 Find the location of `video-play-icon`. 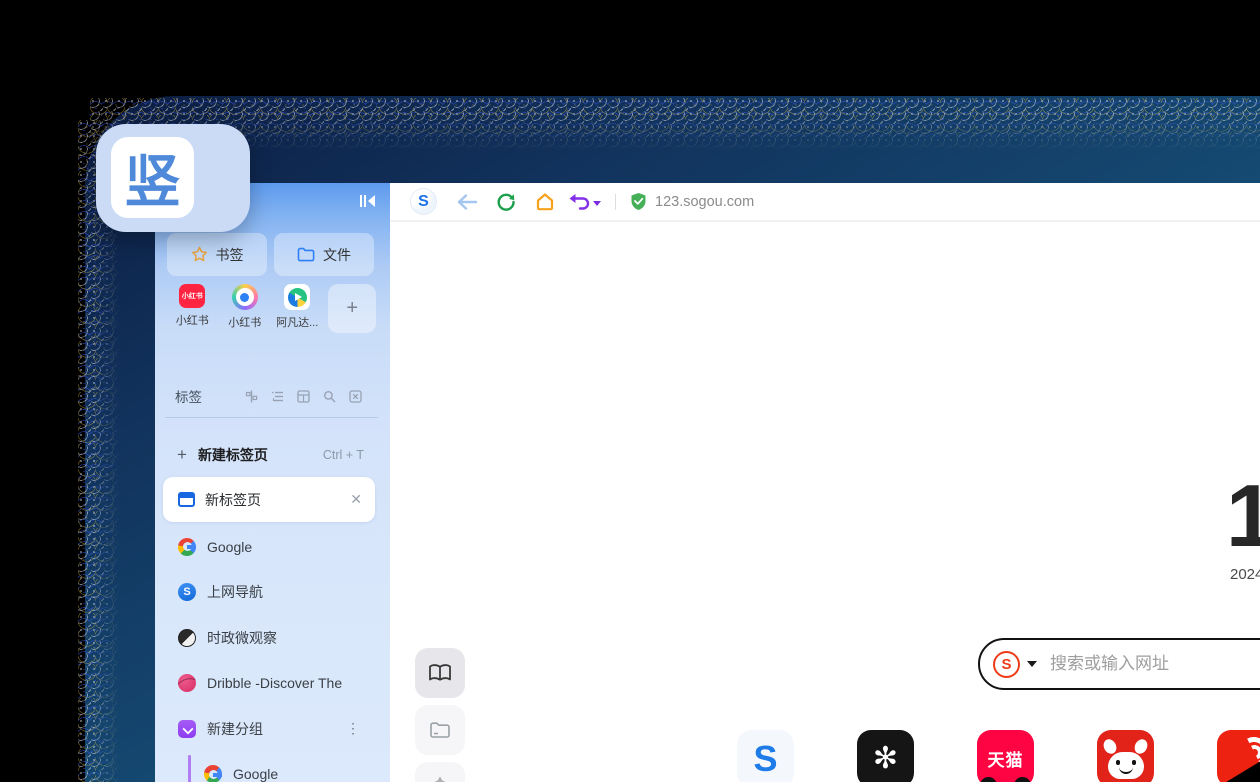

video-play-icon is located at coordinates (297, 297).